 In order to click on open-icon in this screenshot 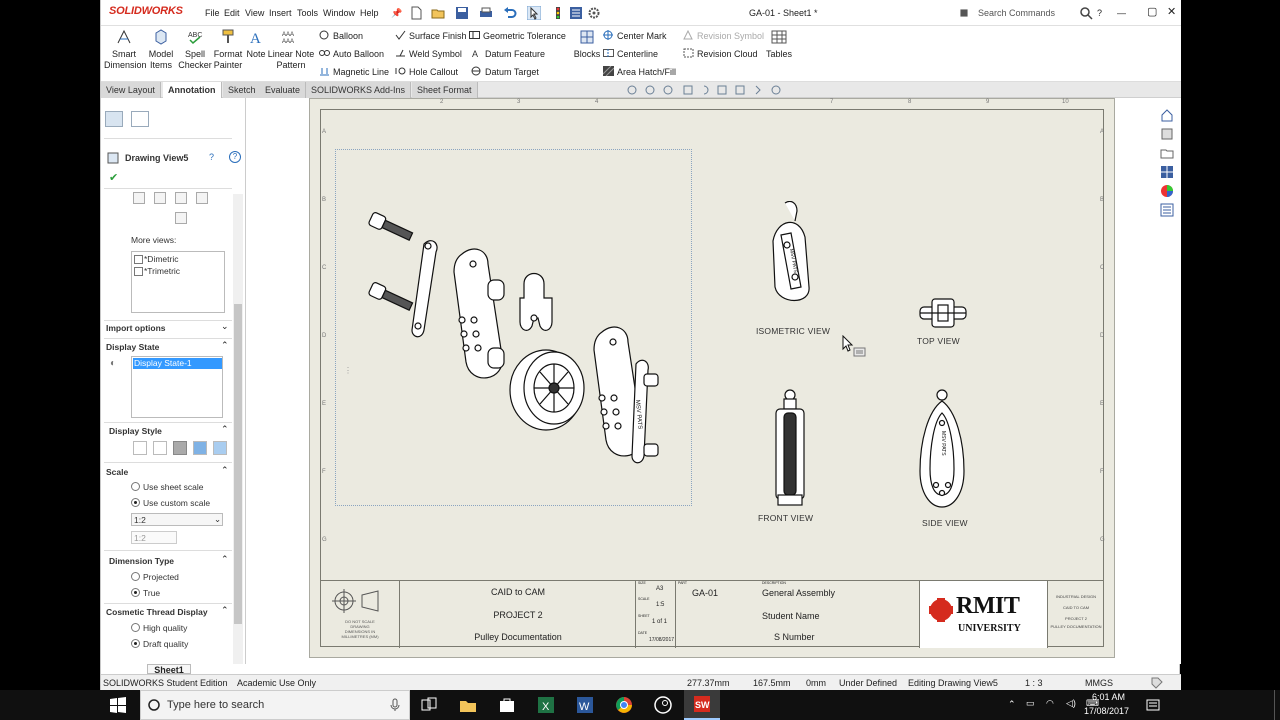, I will do `click(438, 13)`.